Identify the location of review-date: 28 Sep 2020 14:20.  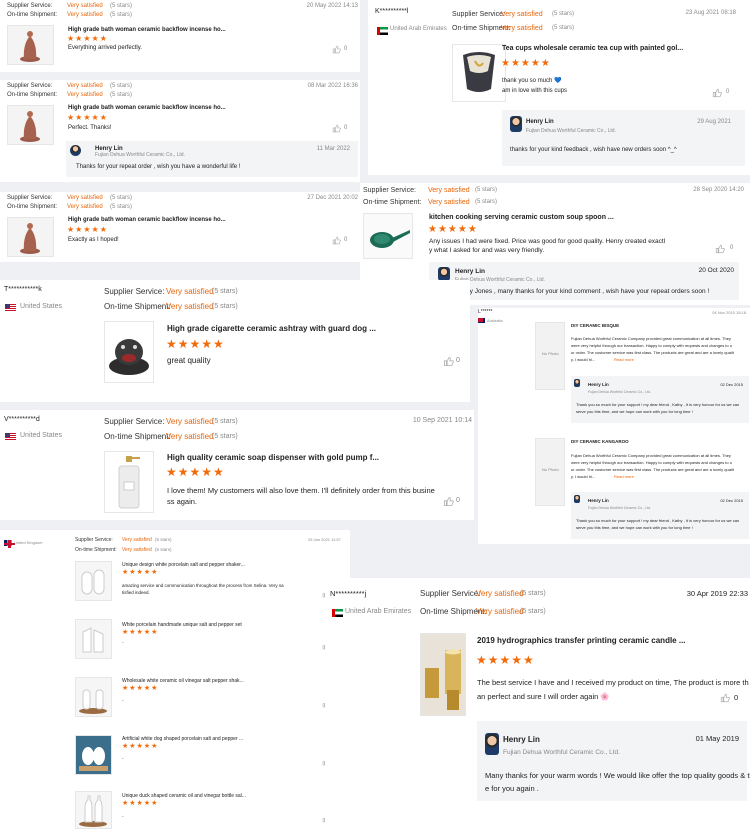
(718, 190).